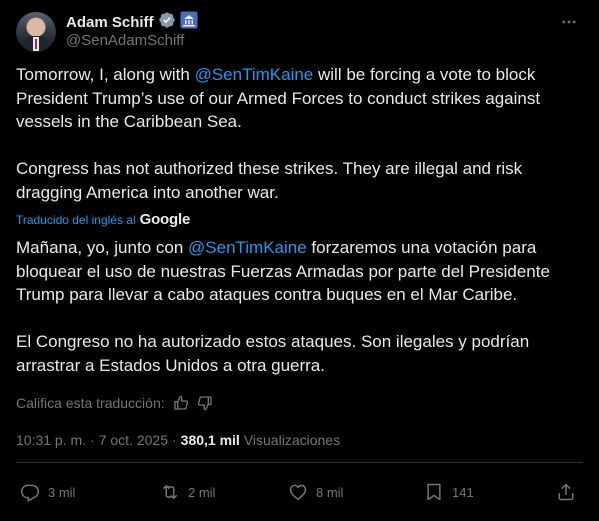 Image resolution: width=599 pixels, height=521 pixels. What do you see at coordinates (189, 22) in the screenshot?
I see `senate-affiliation-icon` at bounding box center [189, 22].